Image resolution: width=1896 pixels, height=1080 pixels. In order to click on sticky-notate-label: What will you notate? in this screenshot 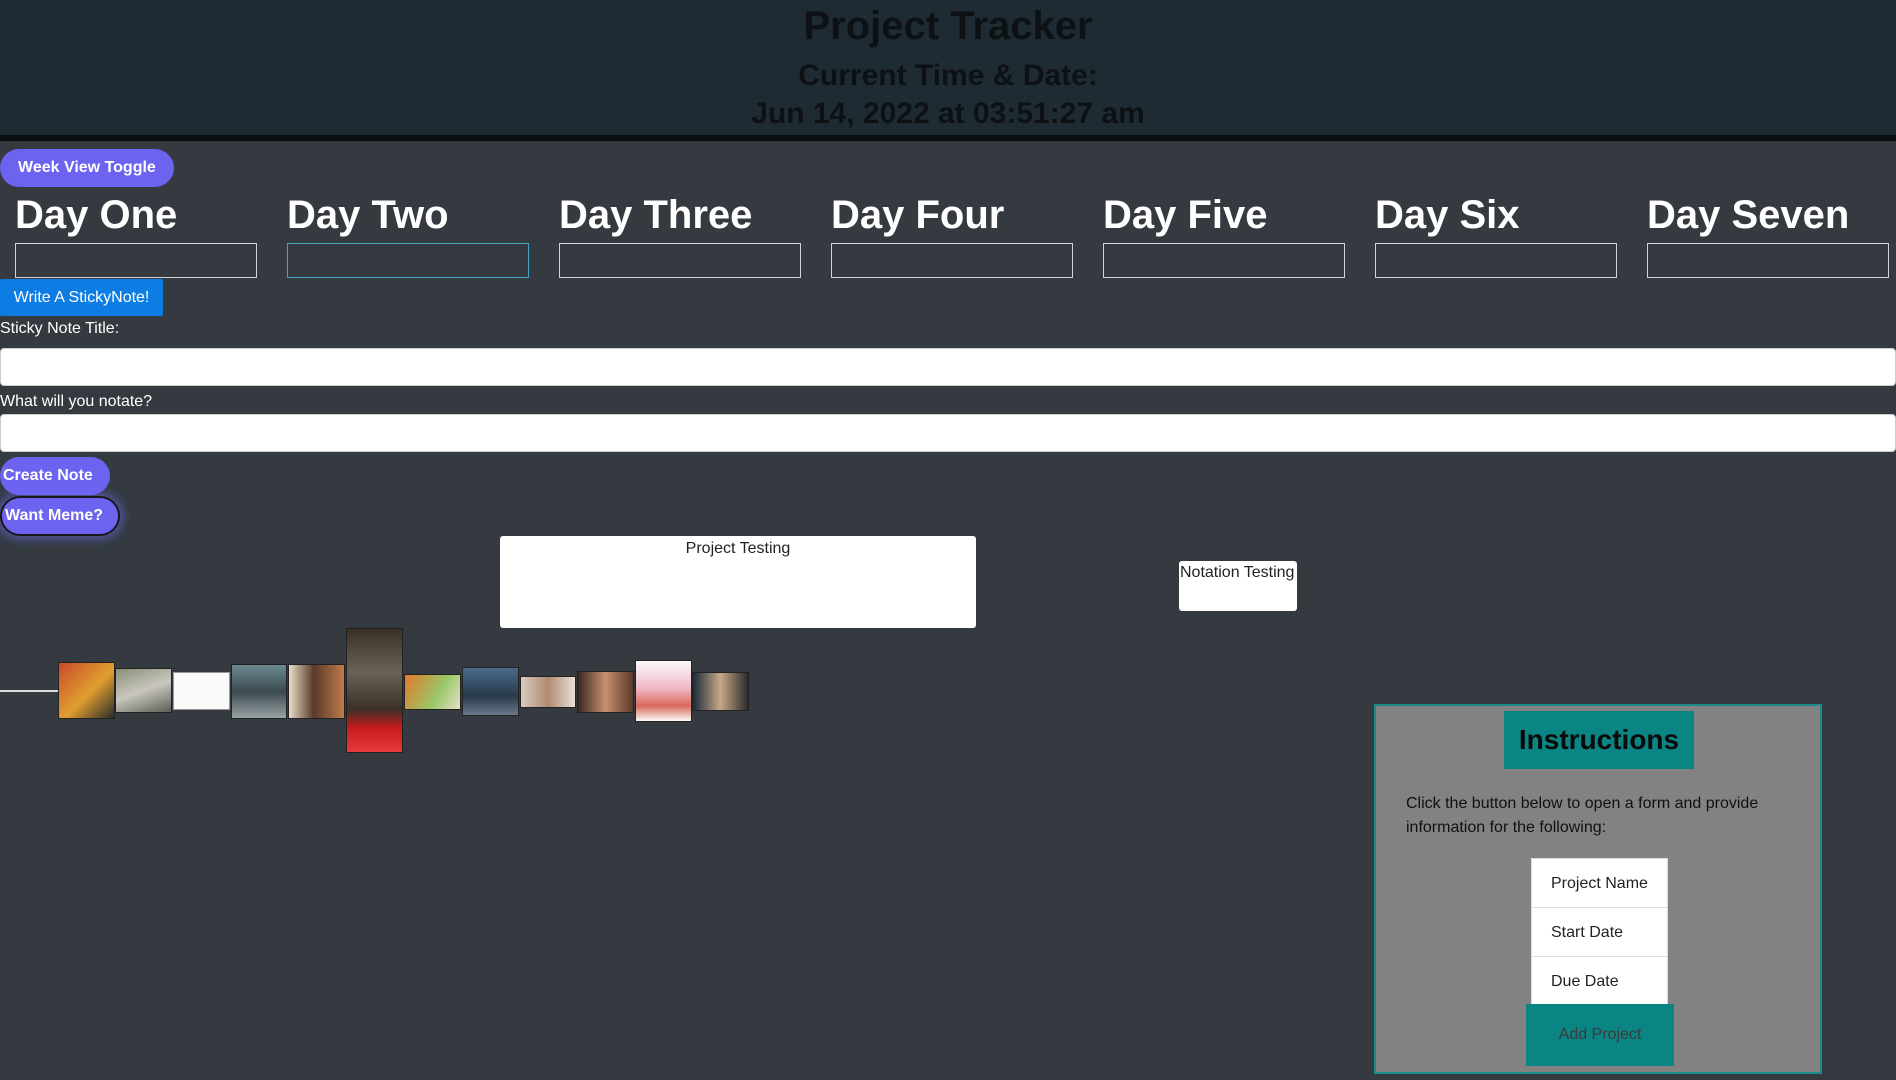, I will do `click(76, 401)`.